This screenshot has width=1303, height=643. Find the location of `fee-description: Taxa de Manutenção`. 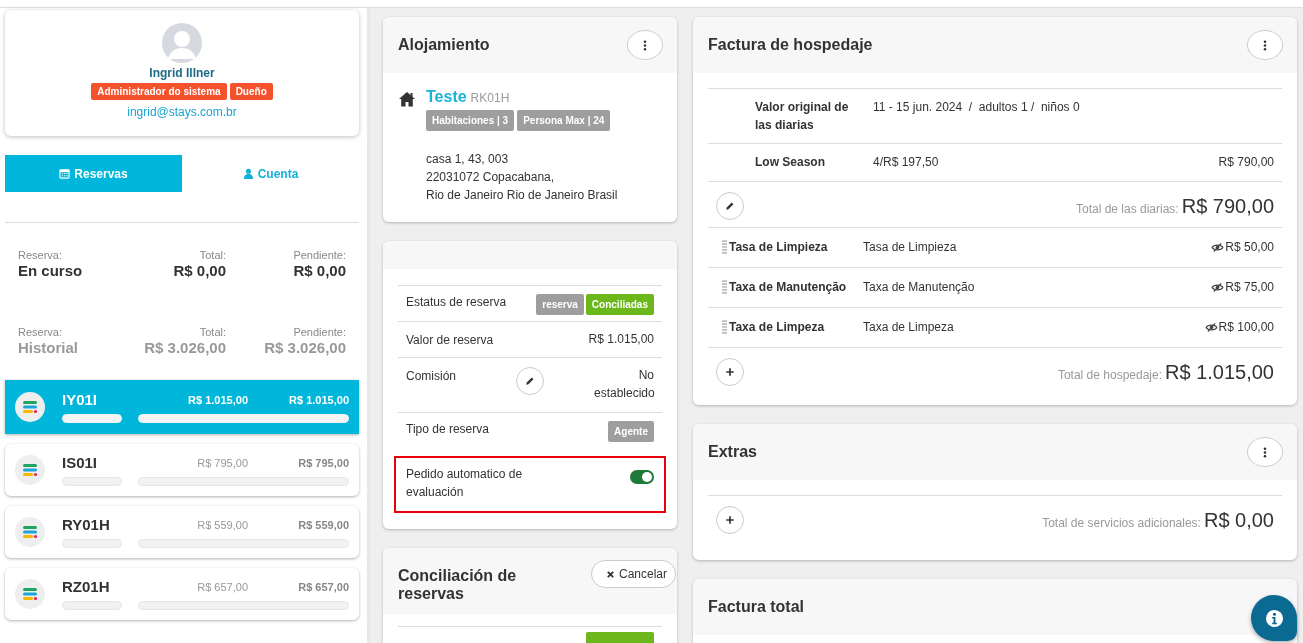

fee-description: Taxa de Manutenção is located at coordinates (919, 287).